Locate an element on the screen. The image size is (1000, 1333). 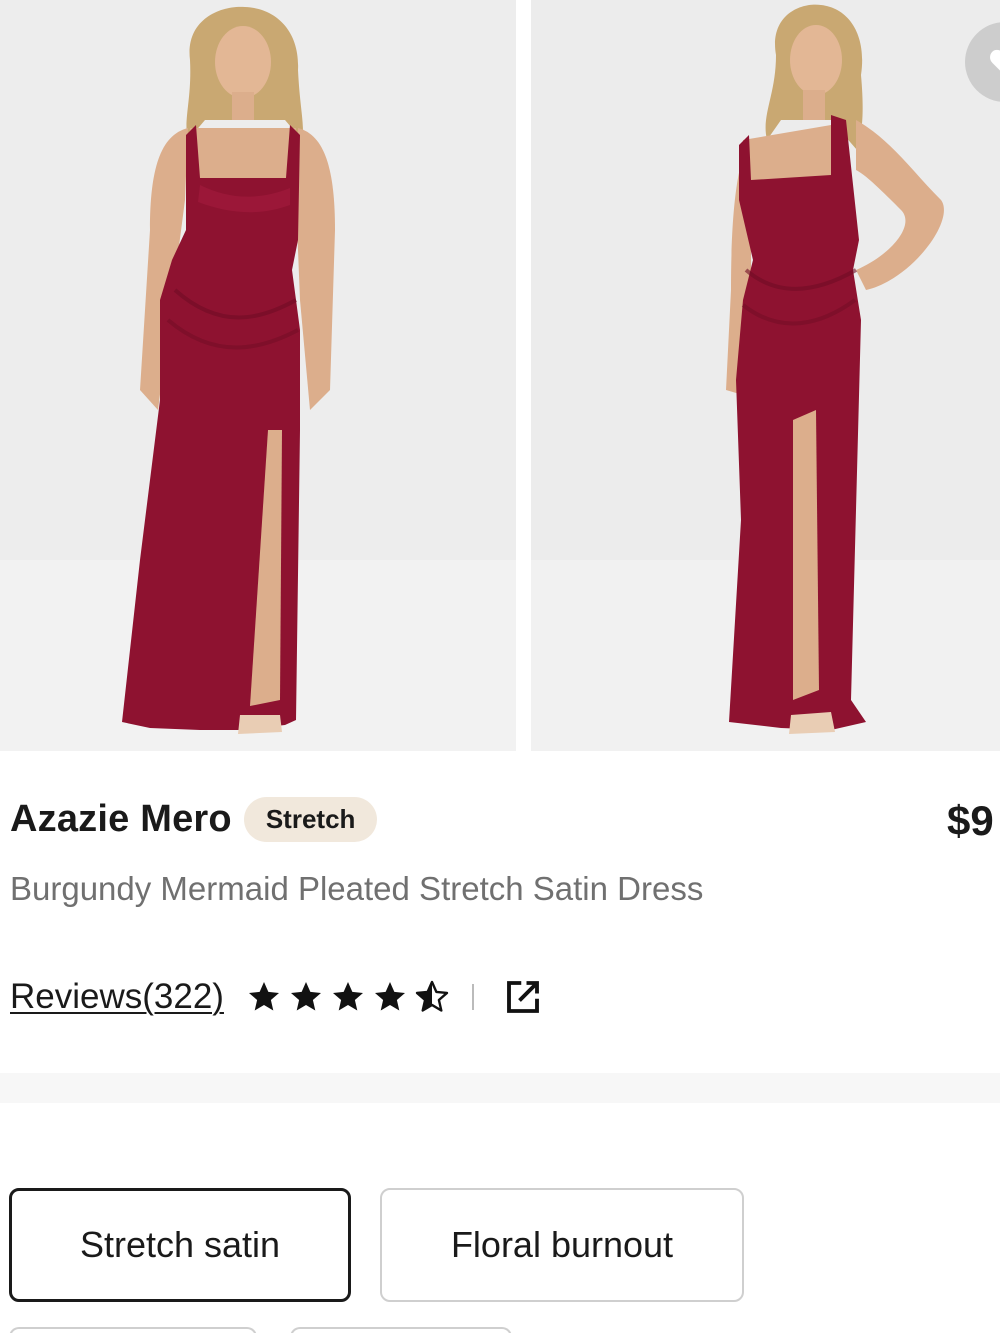
section-divider is located at coordinates (500, 1088).